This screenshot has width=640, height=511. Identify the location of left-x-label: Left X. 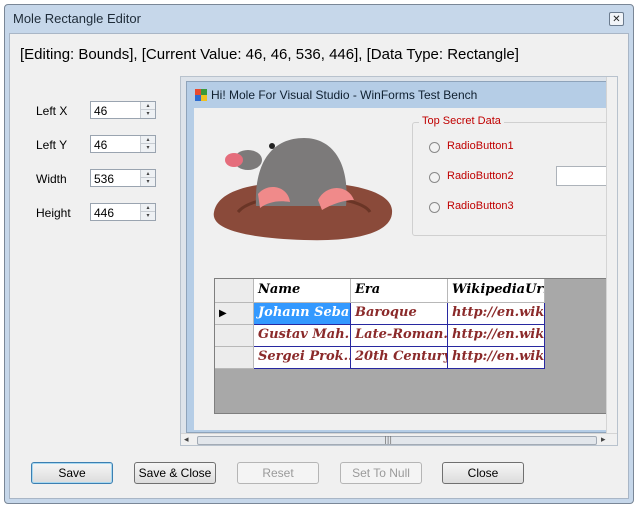
(52, 111).